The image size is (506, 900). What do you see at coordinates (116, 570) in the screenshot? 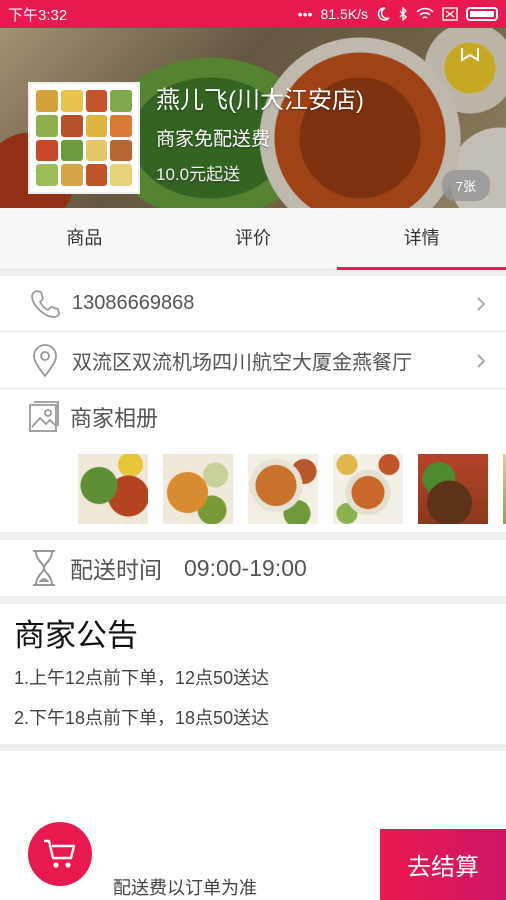
I see `delivery-time-label: 配送时间` at bounding box center [116, 570].